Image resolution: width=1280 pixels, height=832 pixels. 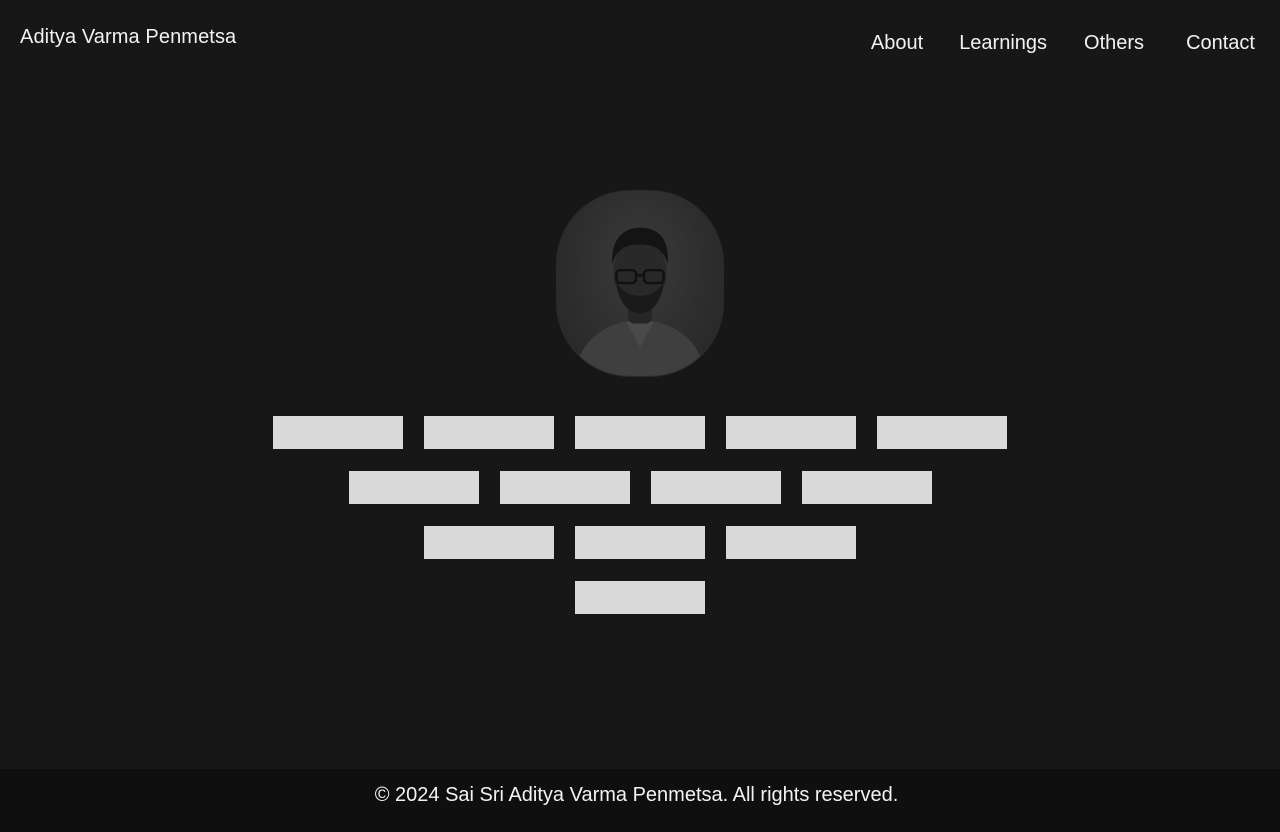 What do you see at coordinates (128, 37) in the screenshot?
I see `site-title: Aditya Varma Penmetsa` at bounding box center [128, 37].